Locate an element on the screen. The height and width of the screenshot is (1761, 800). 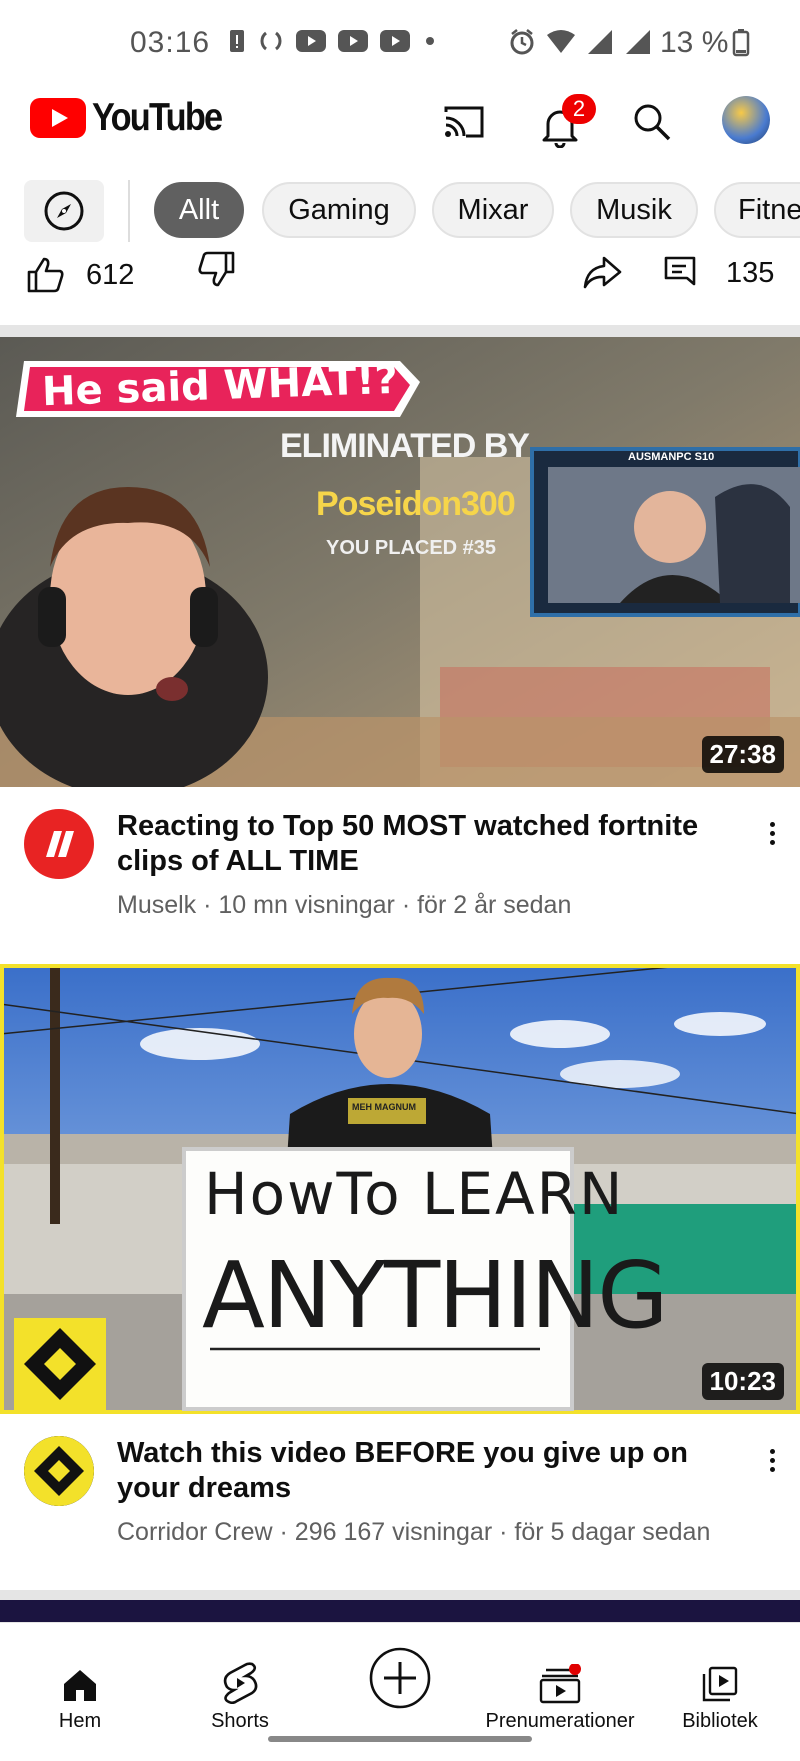
youtube-play-logo-icon is located at coordinates (58, 118).